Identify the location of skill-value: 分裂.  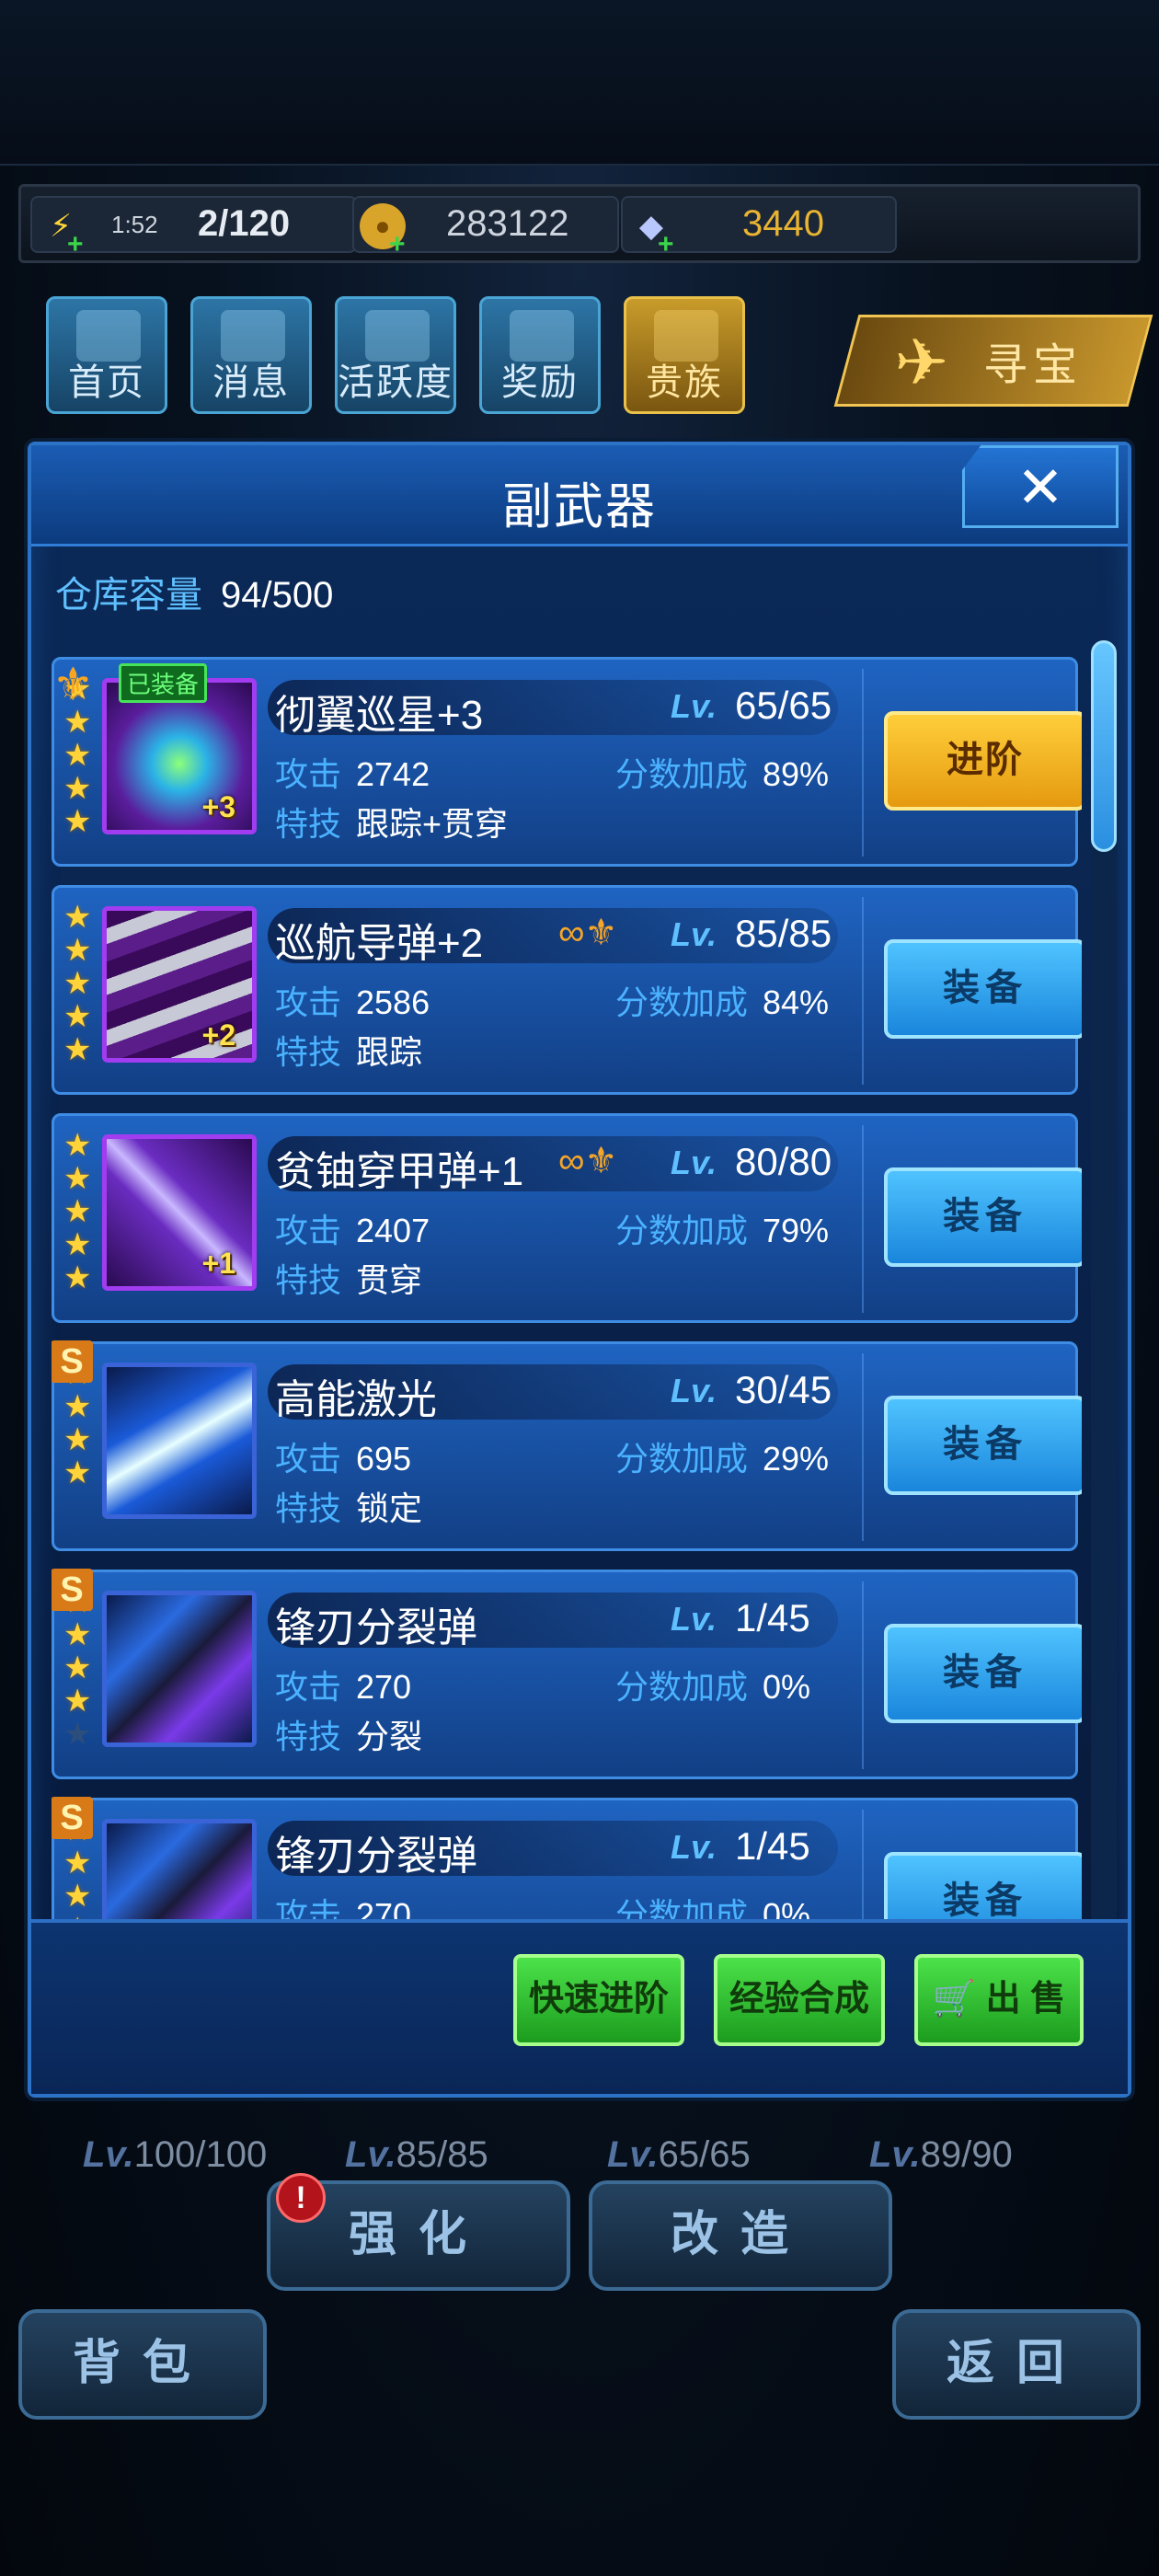
(389, 1736).